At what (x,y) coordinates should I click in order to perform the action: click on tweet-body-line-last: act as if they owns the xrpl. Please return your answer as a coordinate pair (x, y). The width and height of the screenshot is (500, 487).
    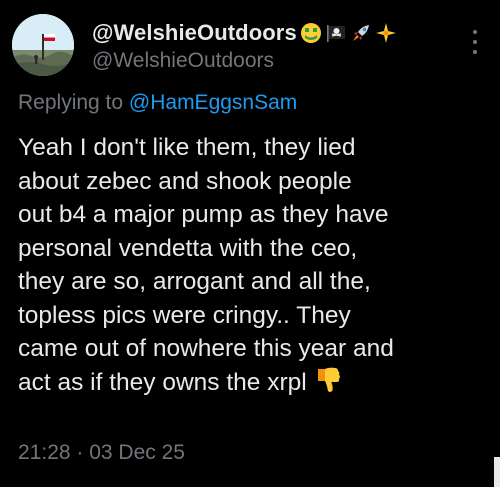
    Looking at the image, I should click on (253, 385).